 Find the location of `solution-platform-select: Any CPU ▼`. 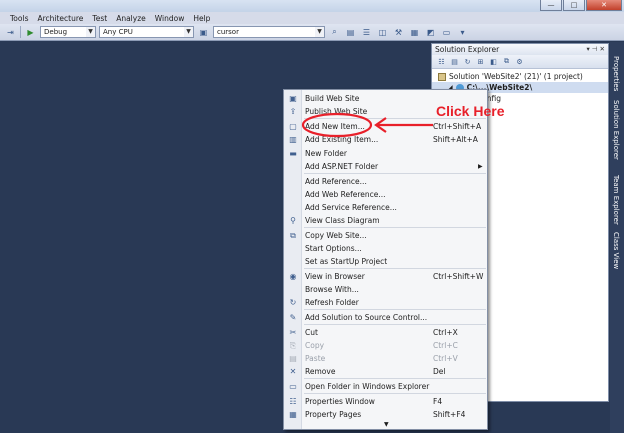

solution-platform-select: Any CPU ▼ is located at coordinates (146, 32).